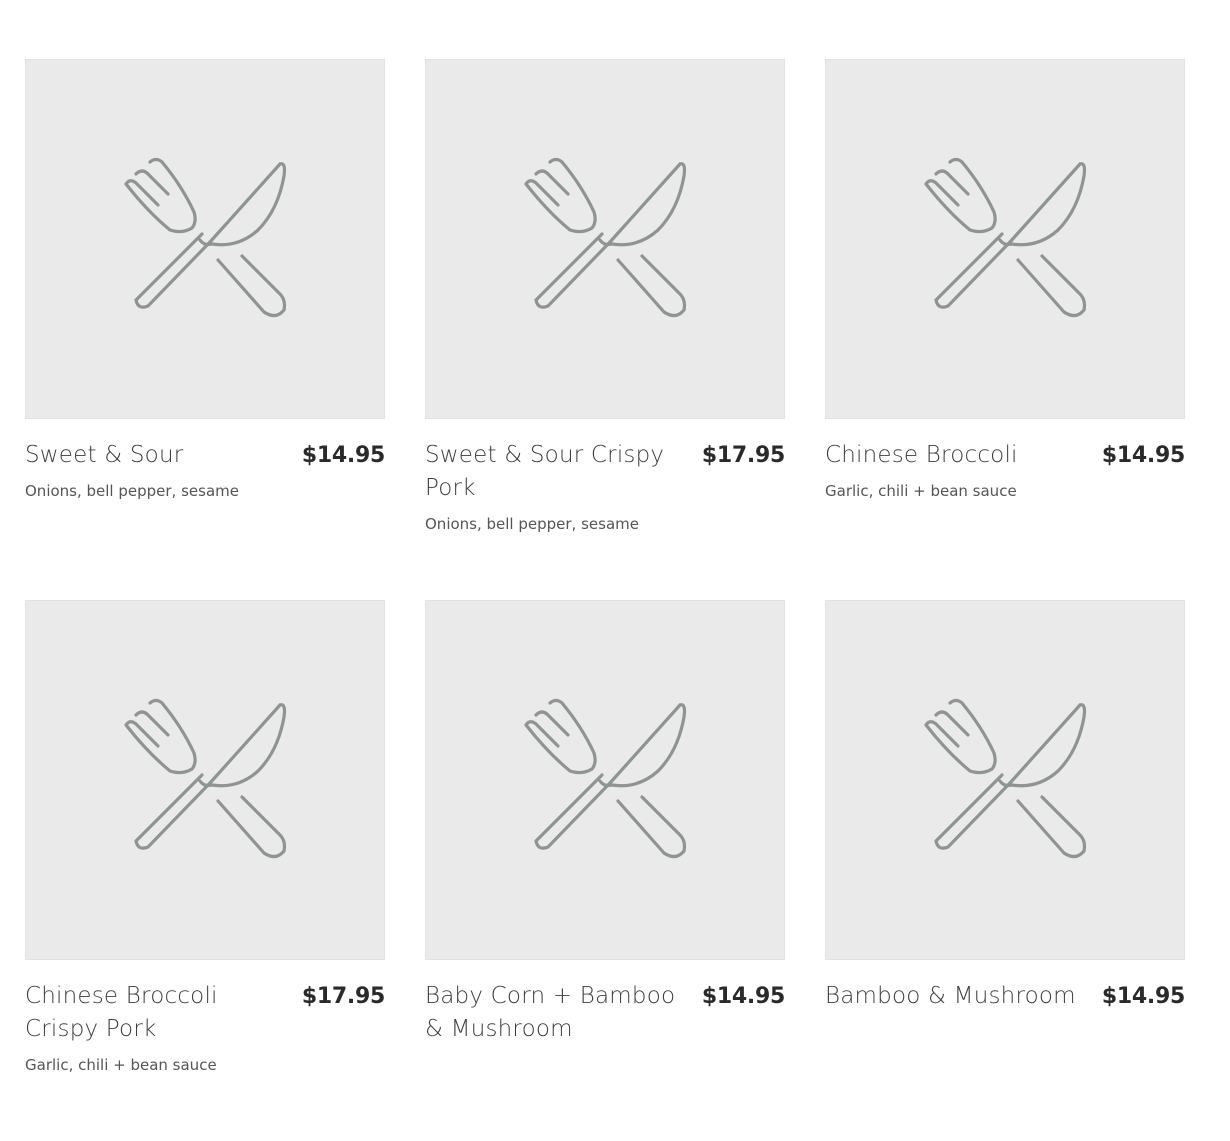 The height and width of the screenshot is (1141, 1230). I want to click on menu-item-info: Bamboo & Mushroom $14.95, so click(1005, 996).